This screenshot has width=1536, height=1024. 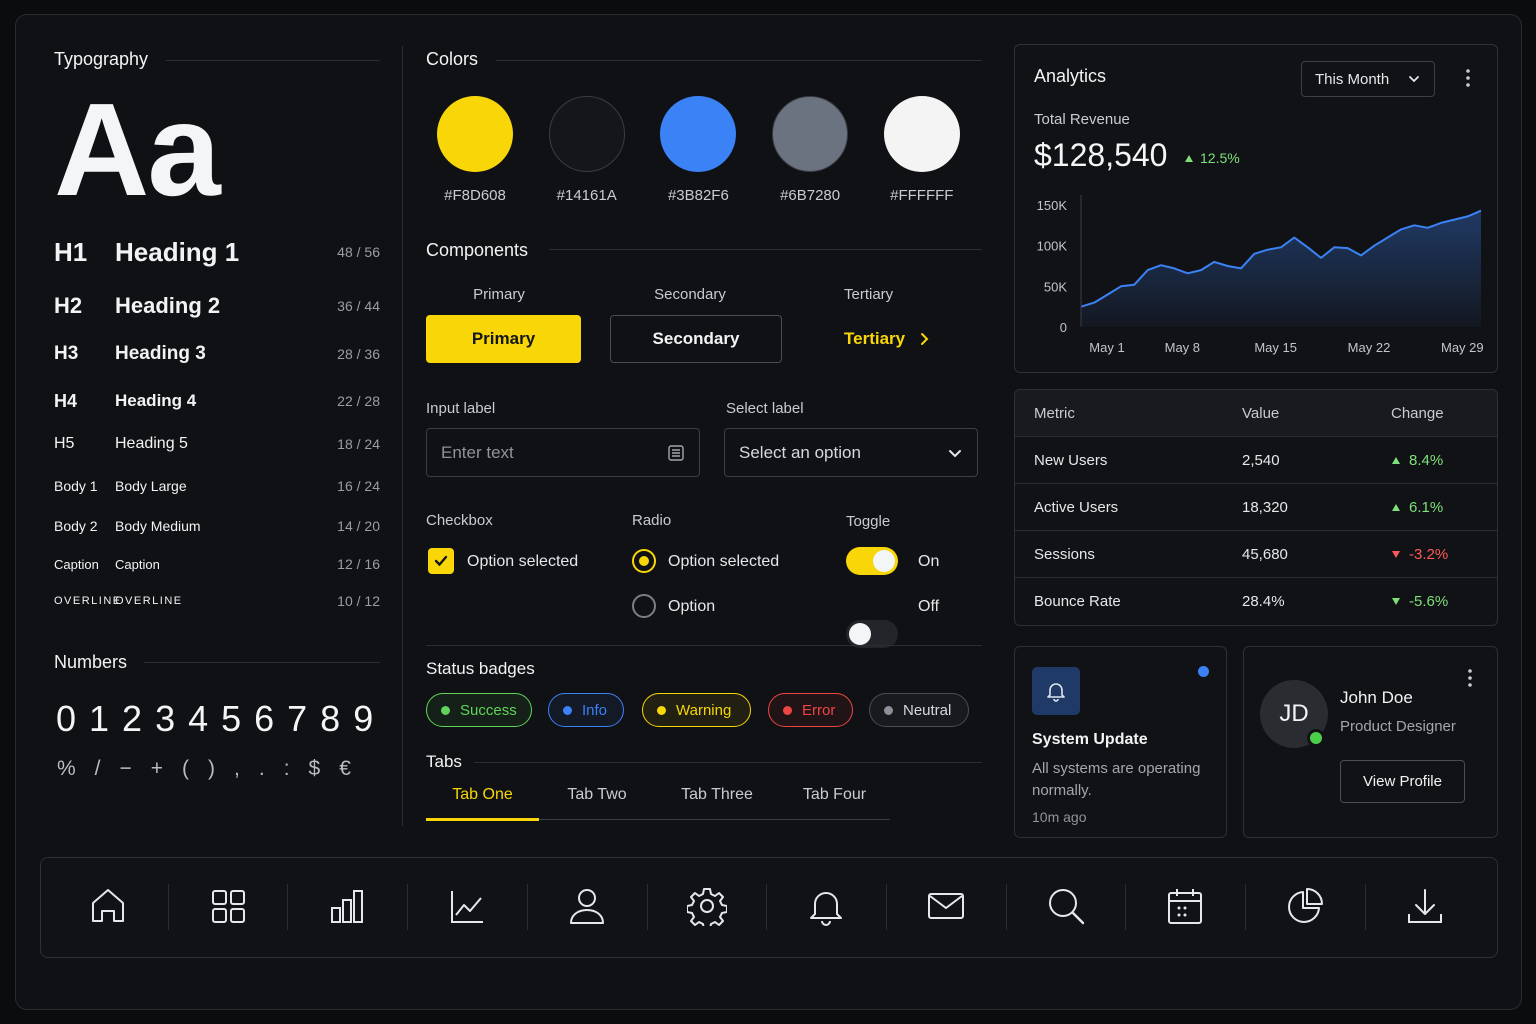 What do you see at coordinates (477, 452) in the screenshot?
I see `input-placeholder: Enter text` at bounding box center [477, 452].